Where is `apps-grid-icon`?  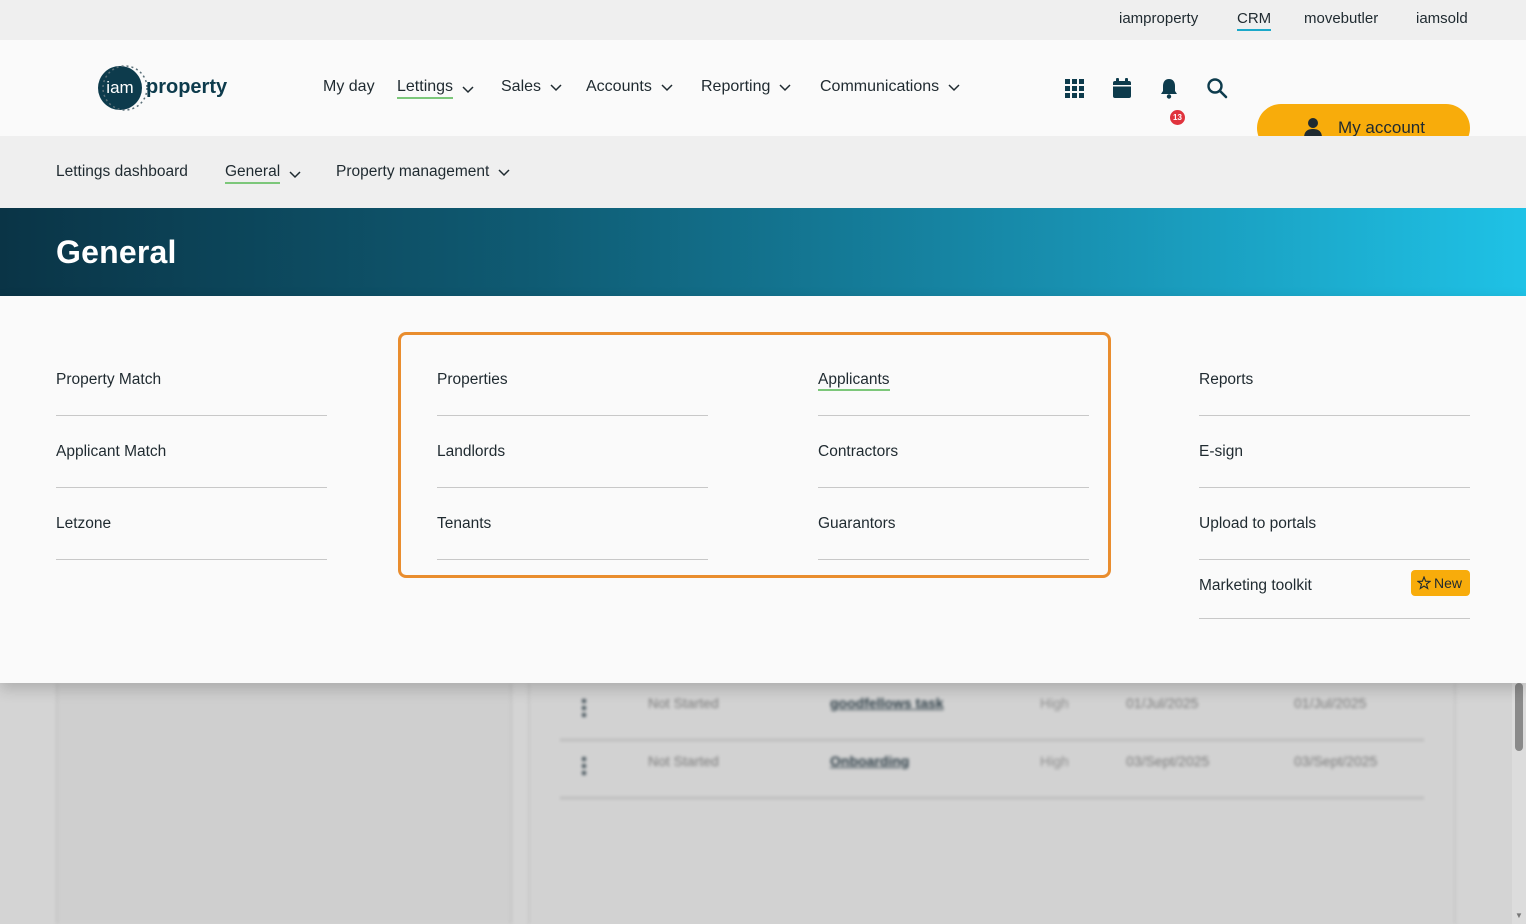 apps-grid-icon is located at coordinates (1074, 88).